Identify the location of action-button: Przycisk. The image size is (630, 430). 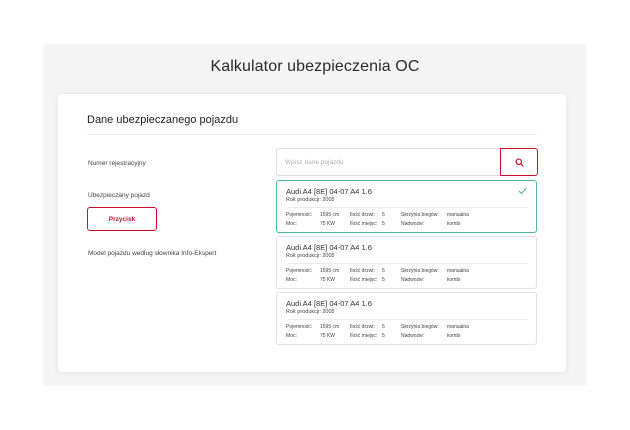
(122, 219).